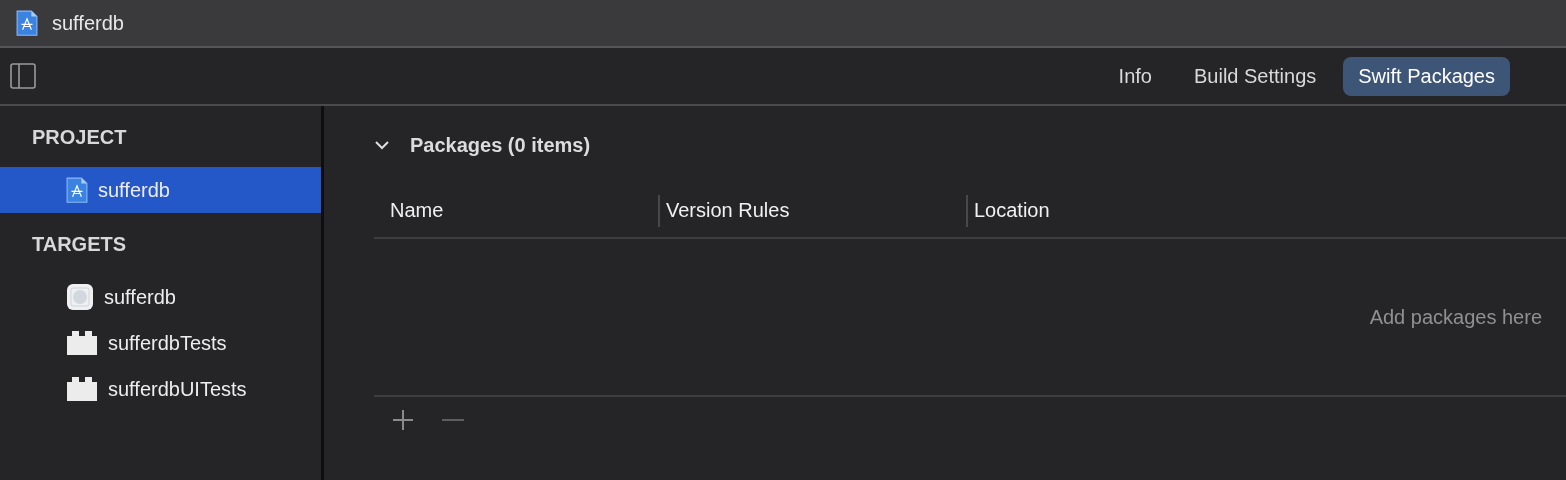 The height and width of the screenshot is (480, 1566). What do you see at coordinates (516, 210) in the screenshot?
I see `column-header: Name` at bounding box center [516, 210].